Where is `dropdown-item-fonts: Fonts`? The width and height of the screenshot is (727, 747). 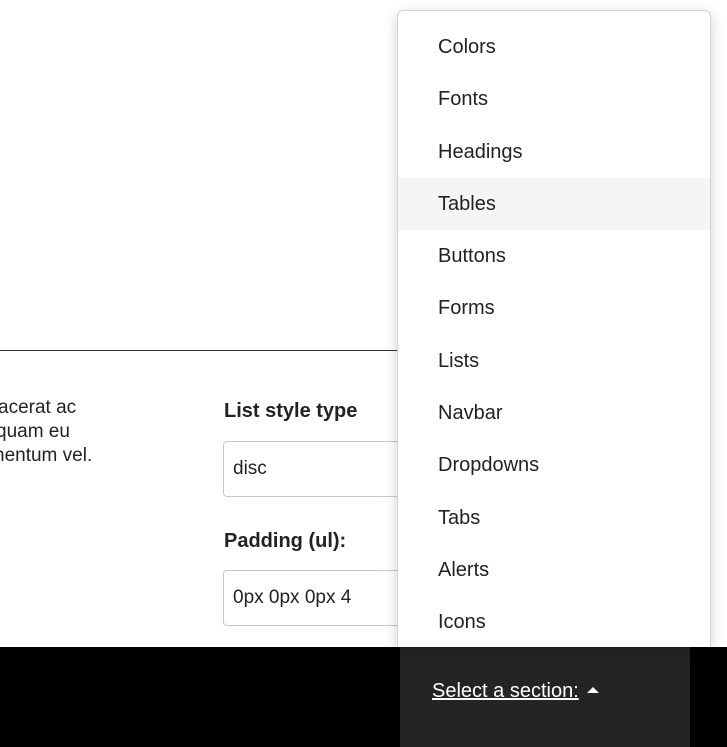
dropdown-item-fonts: Fonts is located at coordinates (554, 99).